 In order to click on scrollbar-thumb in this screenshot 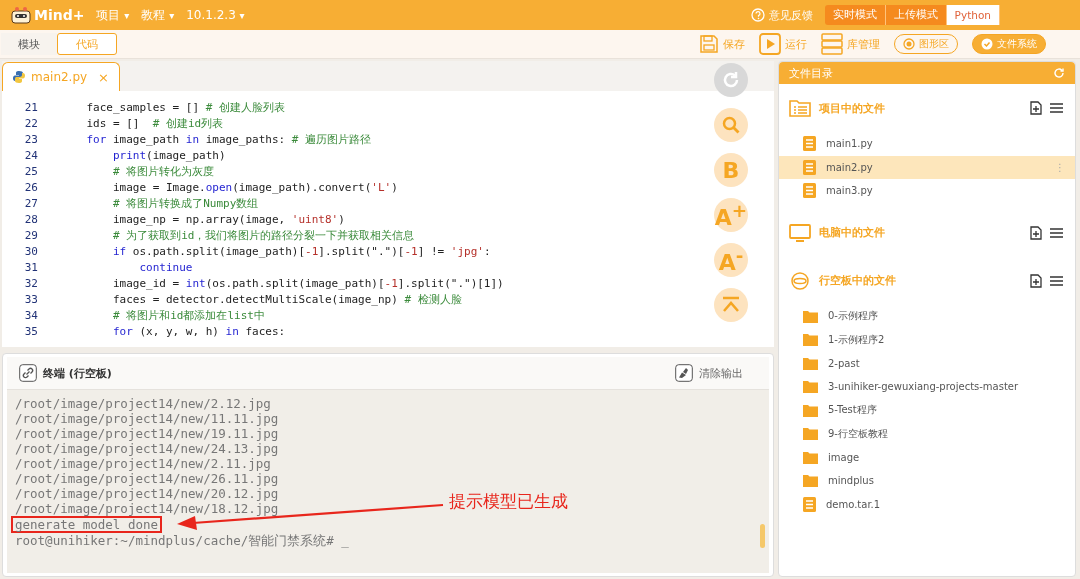, I will do `click(762, 536)`.